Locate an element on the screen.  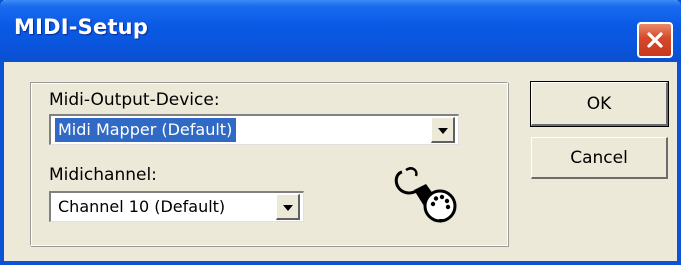
cancel-button: Cancel is located at coordinates (599, 158).